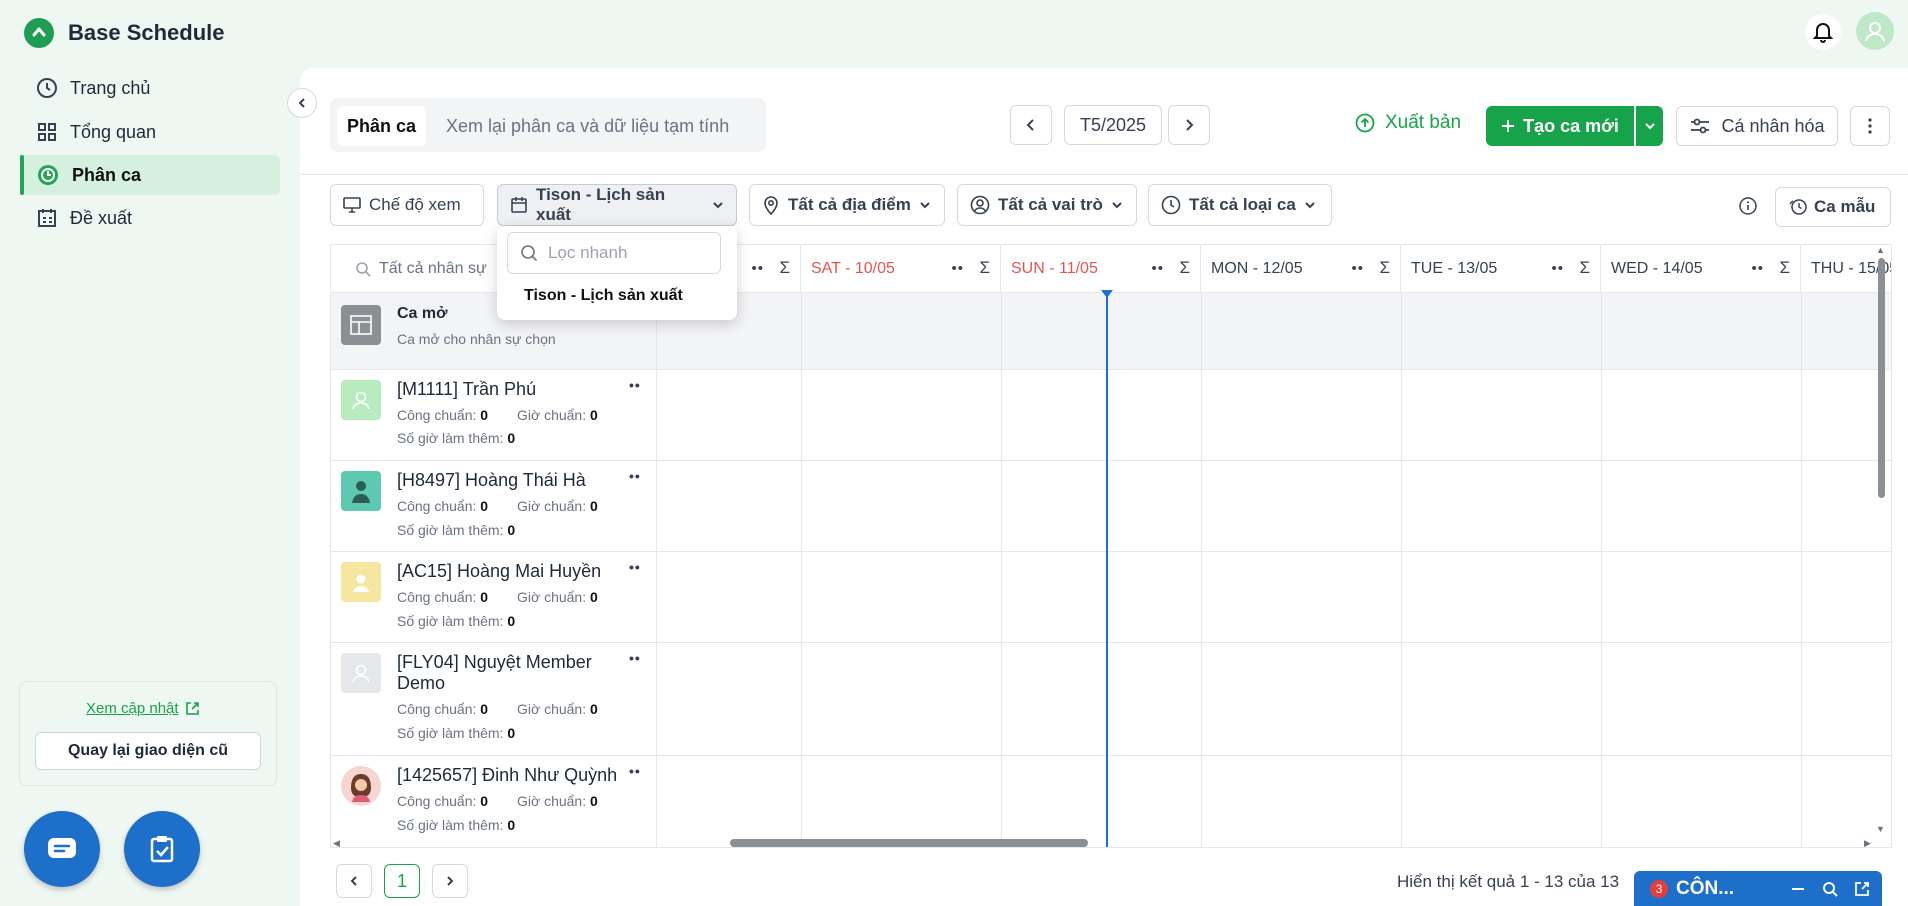 The image size is (1908, 906). Describe the element at coordinates (1701, 269) in the screenshot. I see `day-header: WED - 14/05 •• Σ` at that location.